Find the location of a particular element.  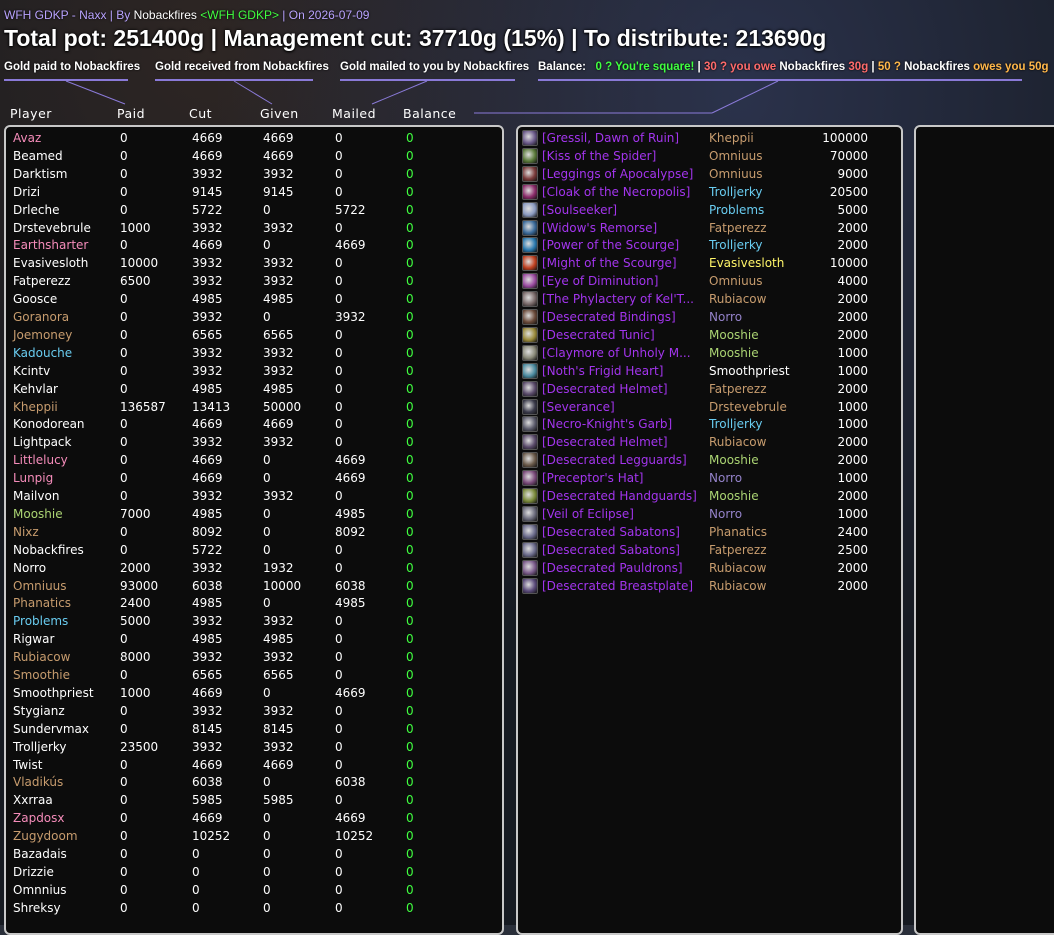

player-name: Zugydoom is located at coordinates (45, 836).